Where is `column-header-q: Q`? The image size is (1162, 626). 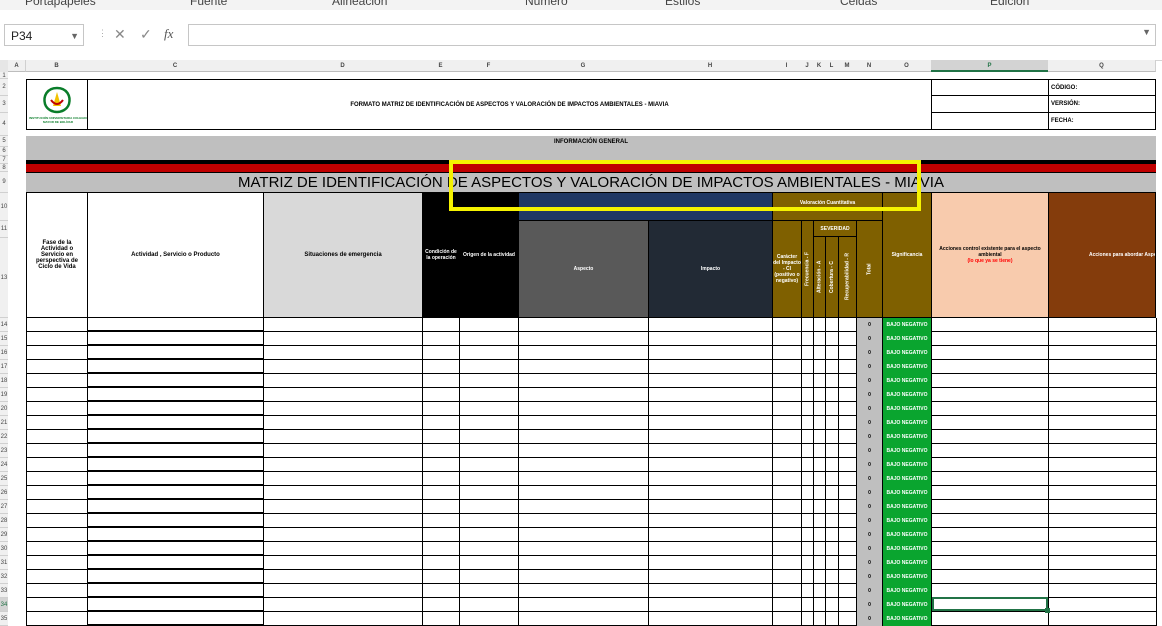 column-header-q: Q is located at coordinates (1102, 66).